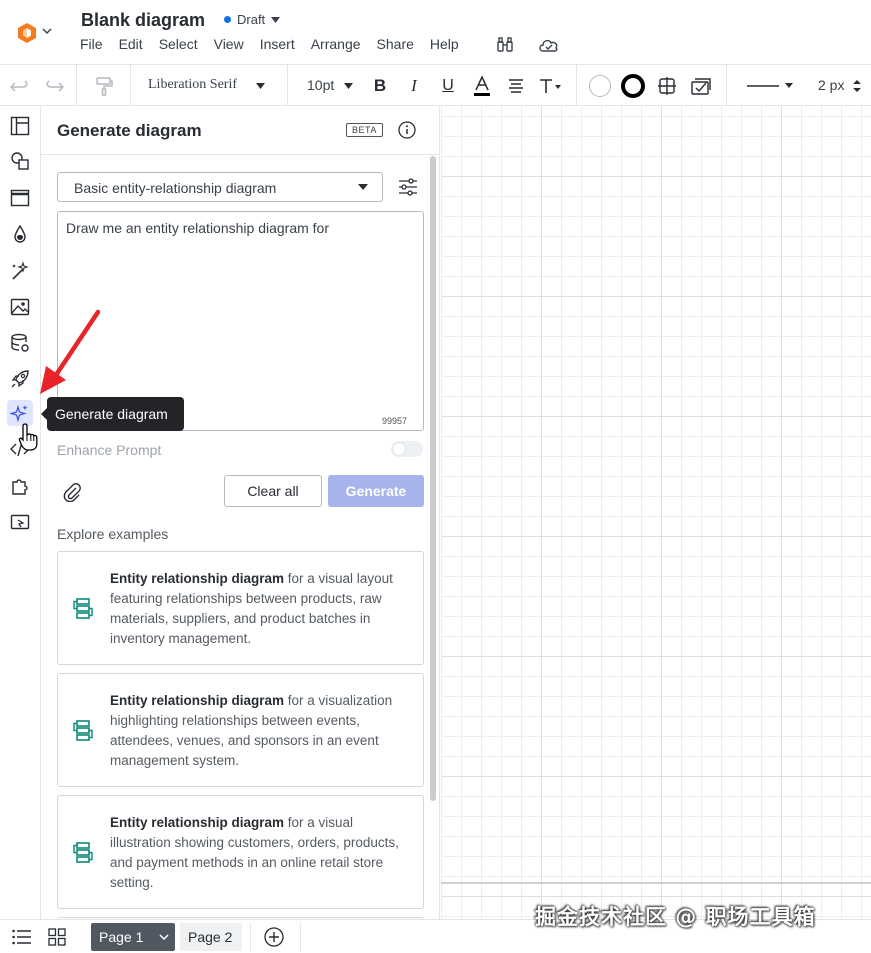 The width and height of the screenshot is (871, 953). Describe the element at coordinates (407, 449) in the screenshot. I see `enhance-prompt-toggle` at that location.